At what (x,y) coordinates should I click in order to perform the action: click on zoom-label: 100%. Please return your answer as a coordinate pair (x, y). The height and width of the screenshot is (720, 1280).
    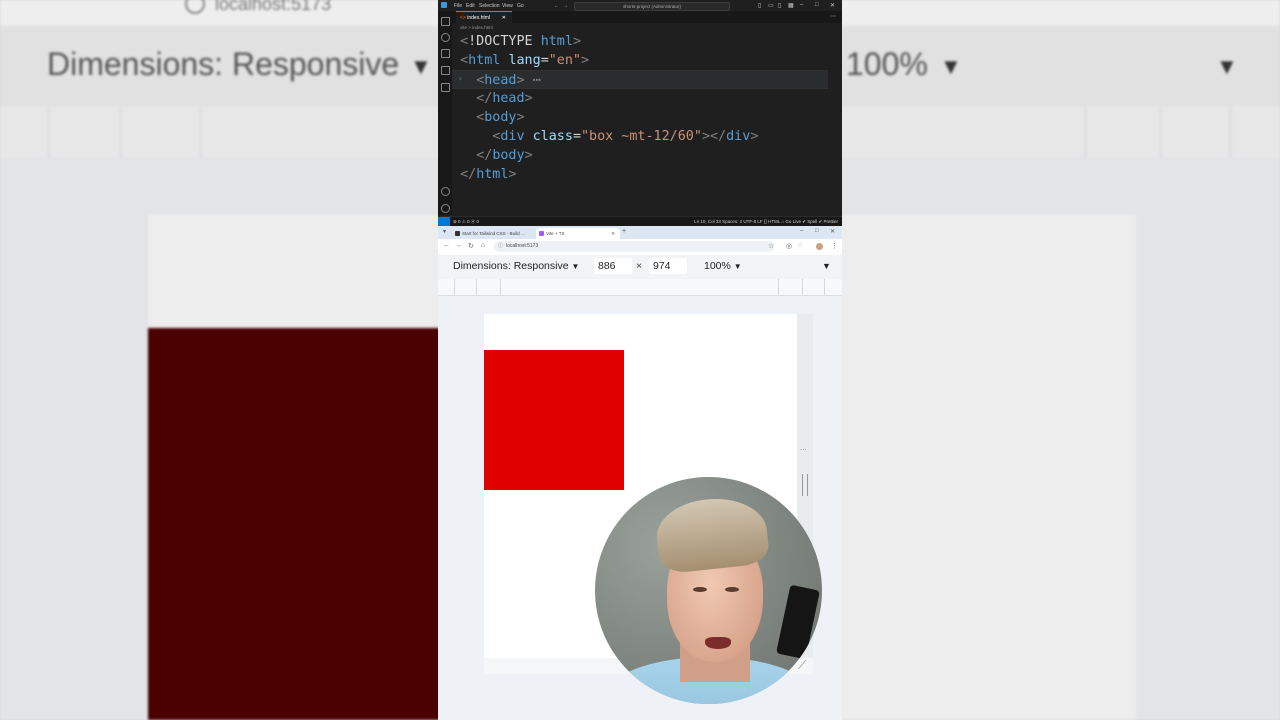
    Looking at the image, I should click on (717, 266).